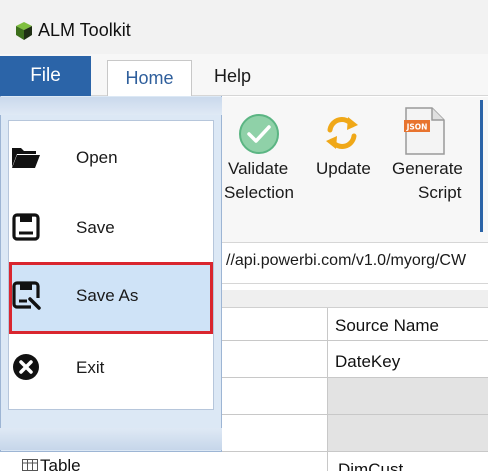  Describe the element at coordinates (90, 367) in the screenshot. I see `menu-item-exit-label: Exit` at that location.